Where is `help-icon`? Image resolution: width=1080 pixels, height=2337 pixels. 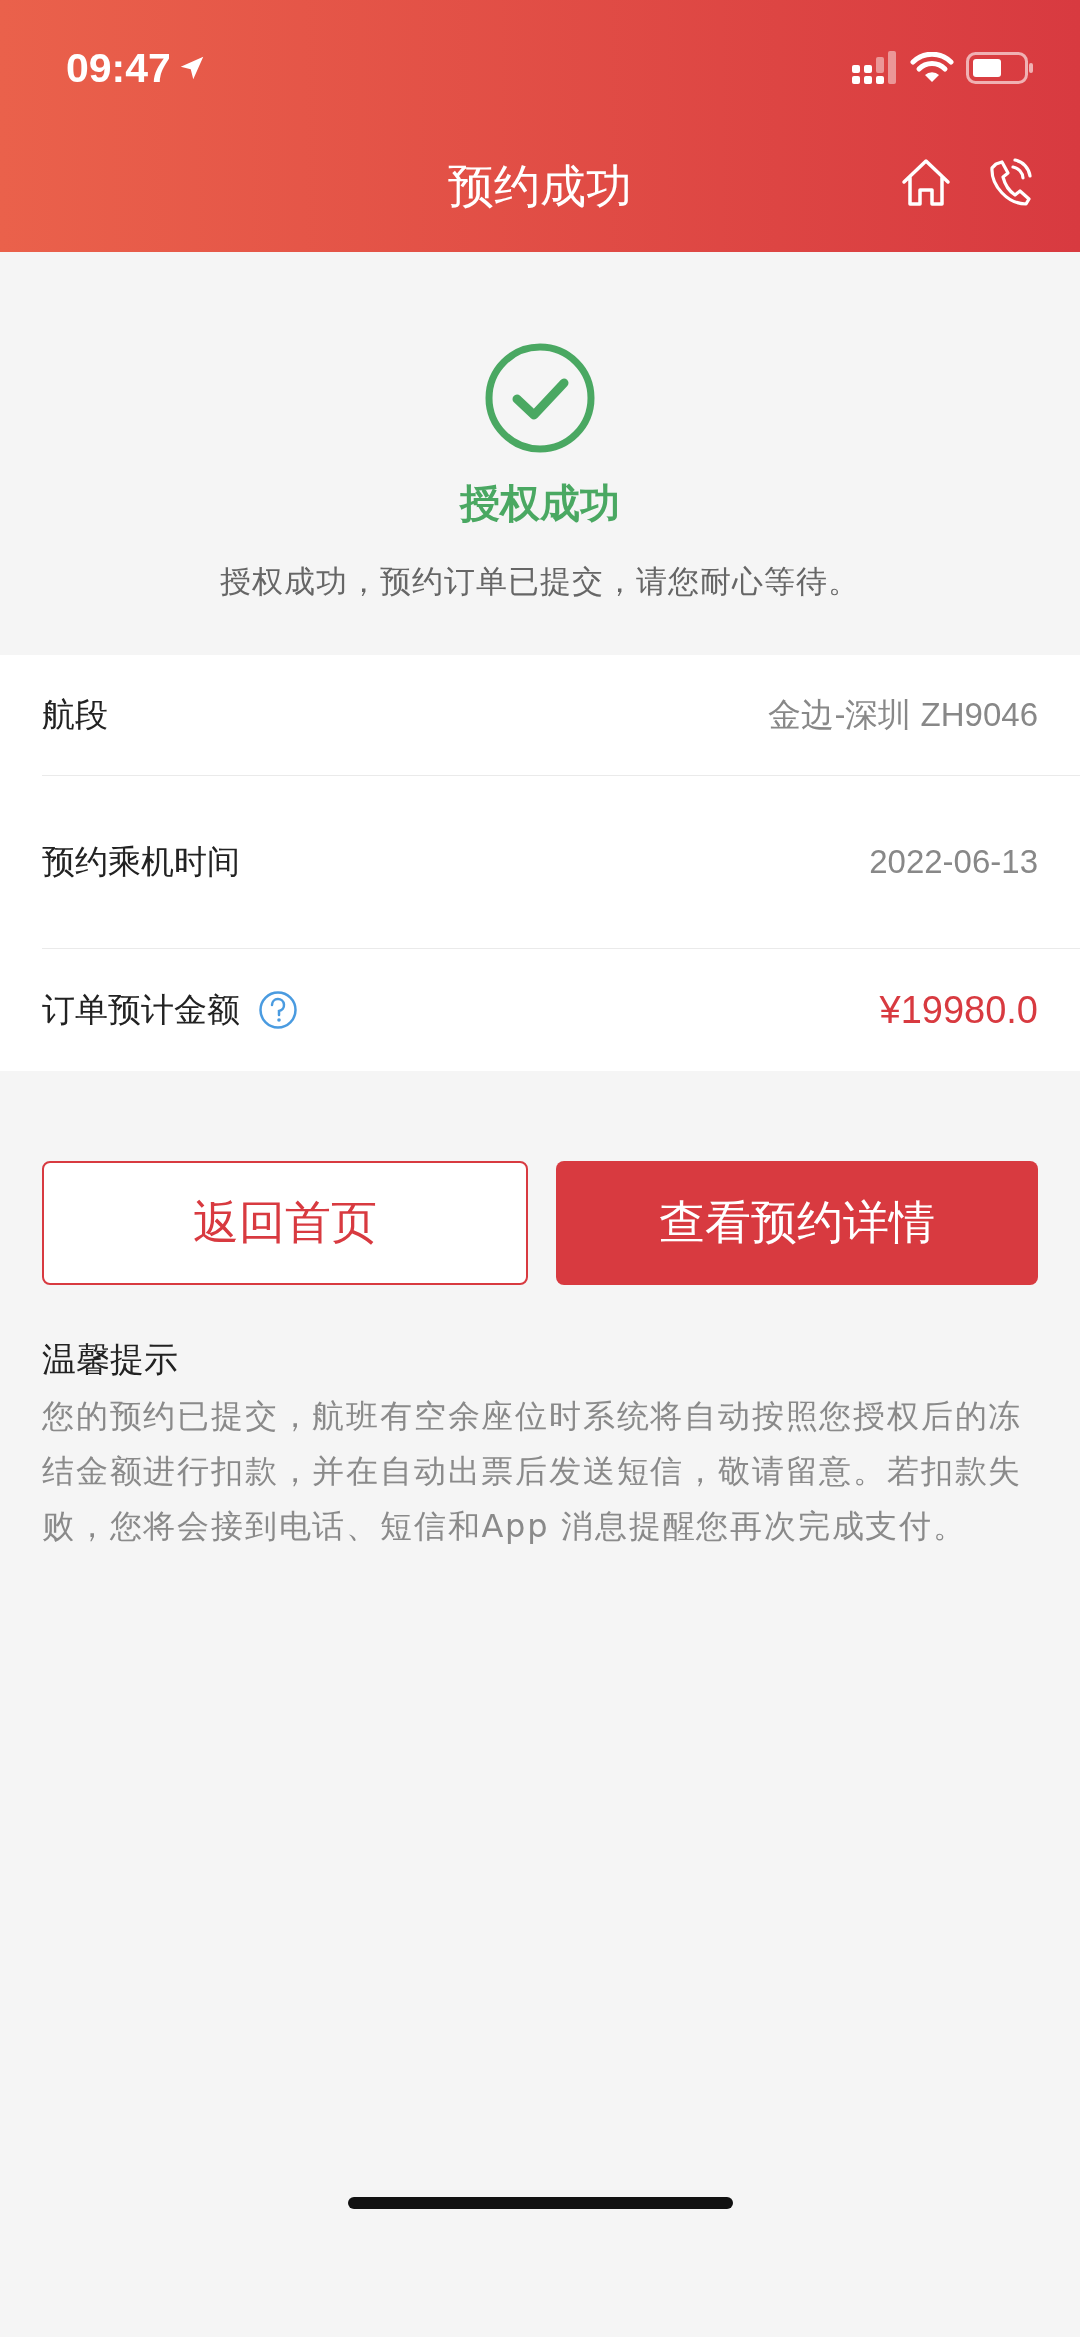
help-icon is located at coordinates (278, 1010).